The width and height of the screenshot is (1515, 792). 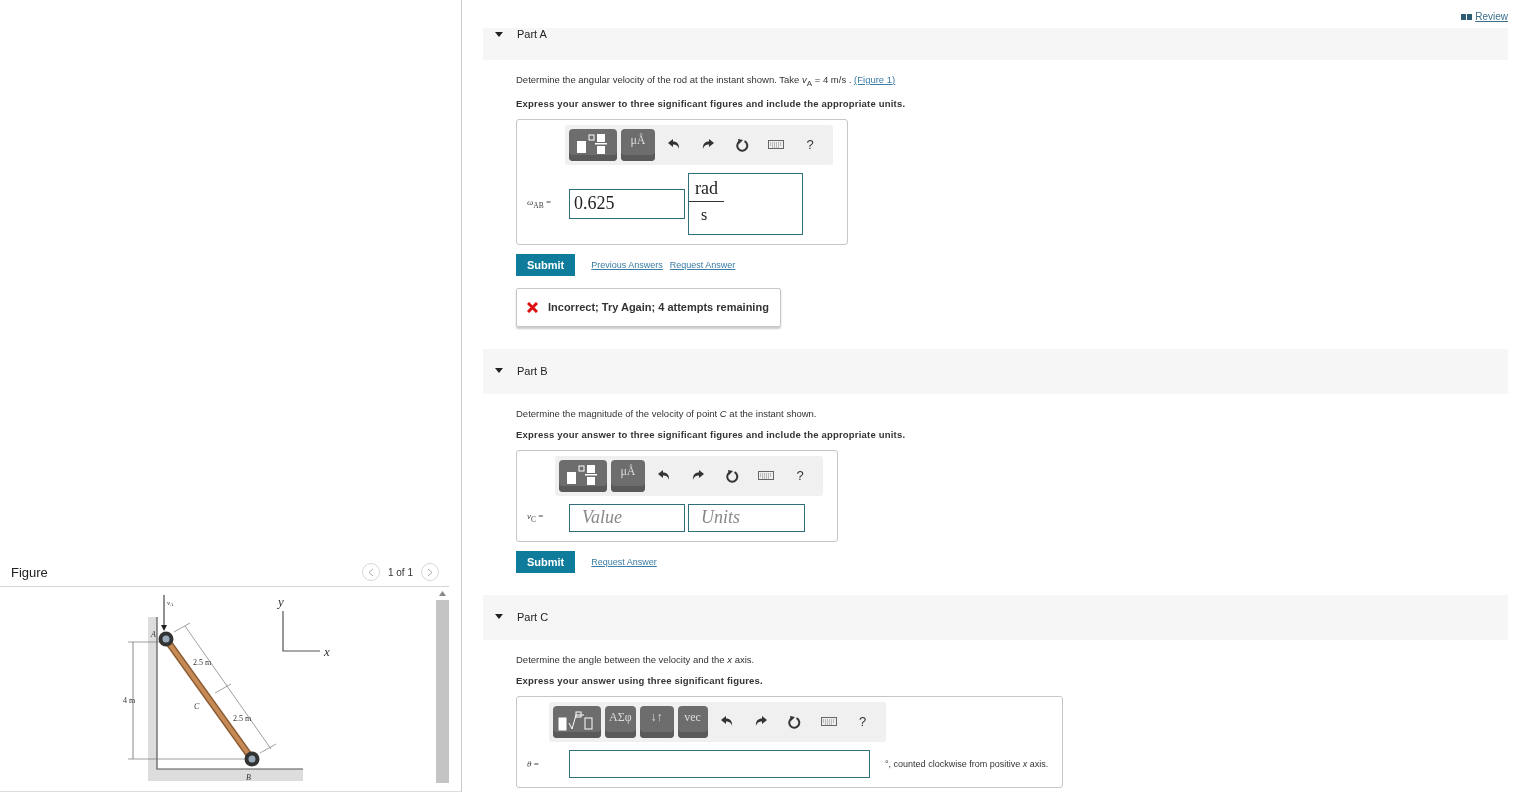 What do you see at coordinates (967, 763) in the screenshot?
I see `unit-note: °, counted clockwise from positive x axis.` at bounding box center [967, 763].